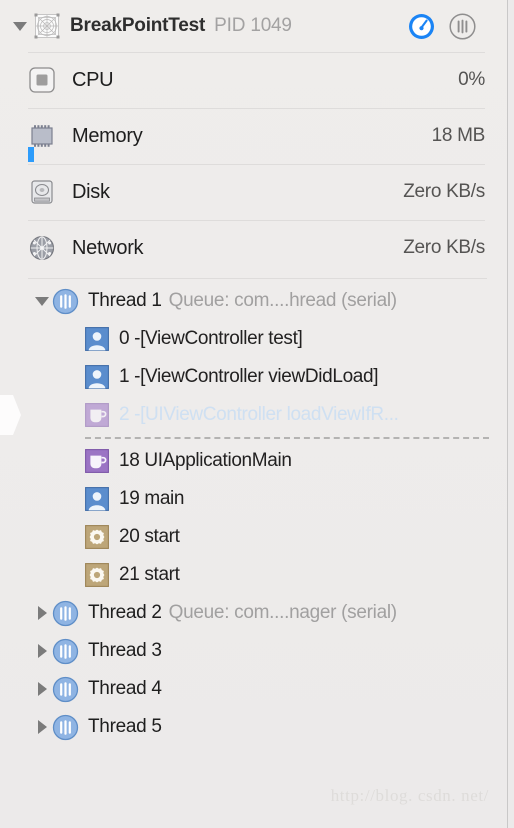 This screenshot has width=514, height=828. Describe the element at coordinates (125, 688) in the screenshot. I see `thread-title: Thread 4` at that location.